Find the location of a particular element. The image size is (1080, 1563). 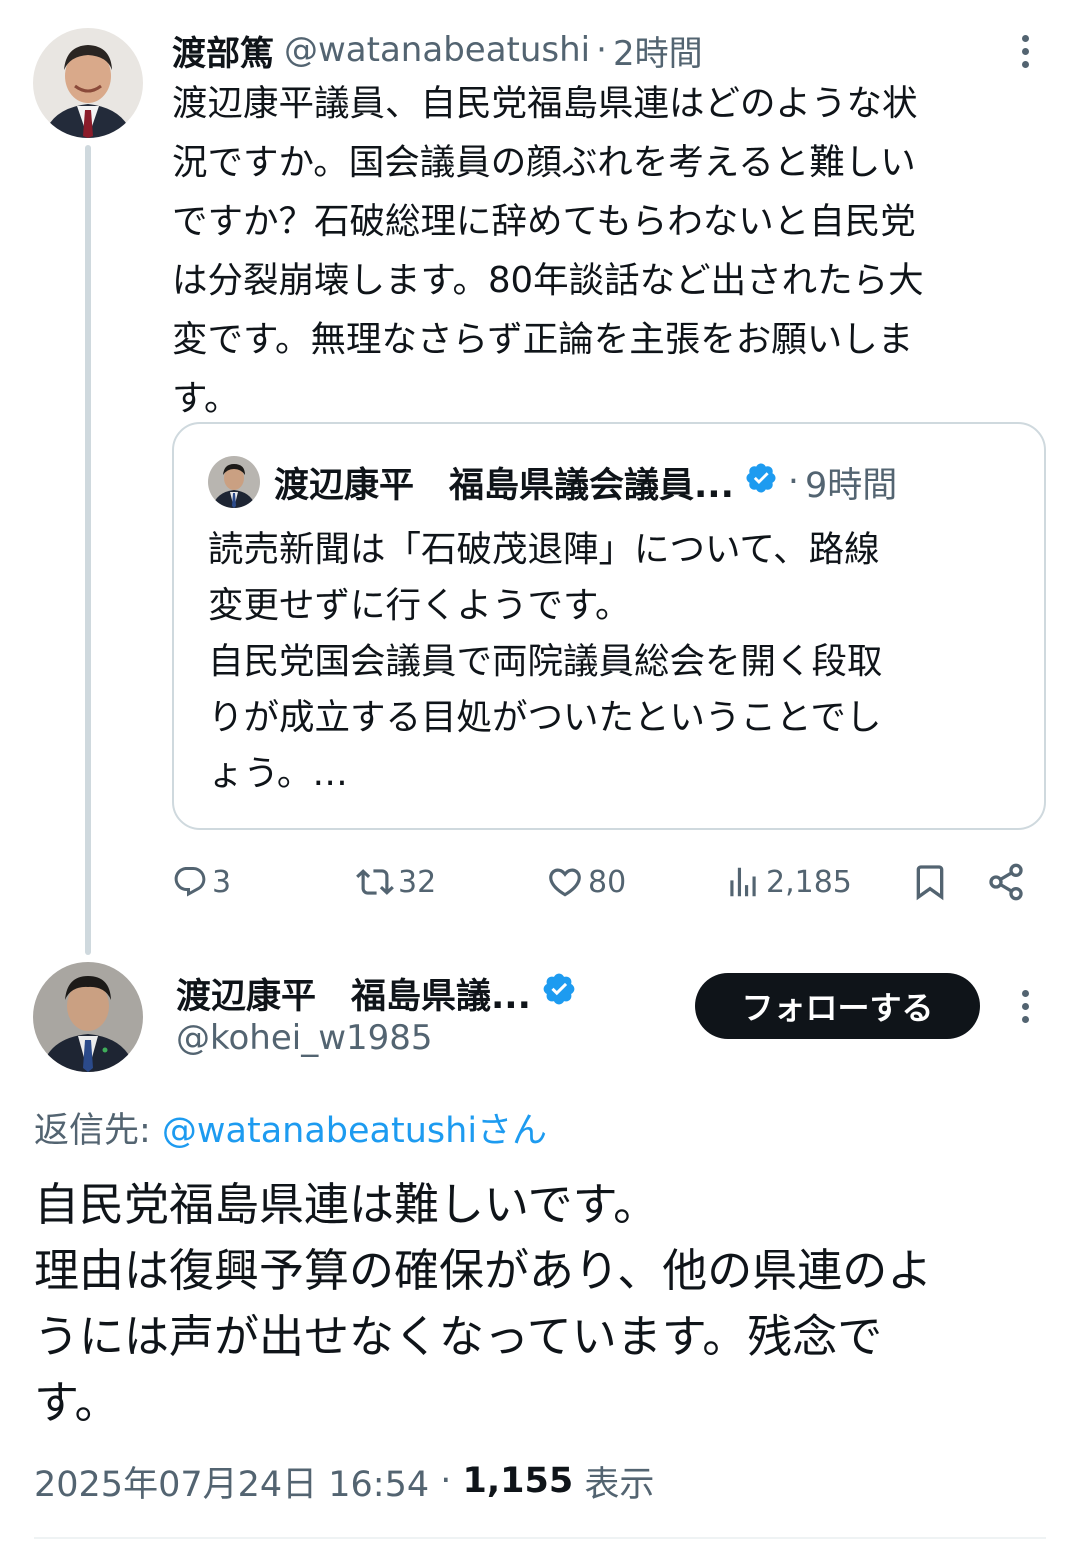

tweet2-timestamp: 2025年07月24日 16:54 is located at coordinates (231, 1481).